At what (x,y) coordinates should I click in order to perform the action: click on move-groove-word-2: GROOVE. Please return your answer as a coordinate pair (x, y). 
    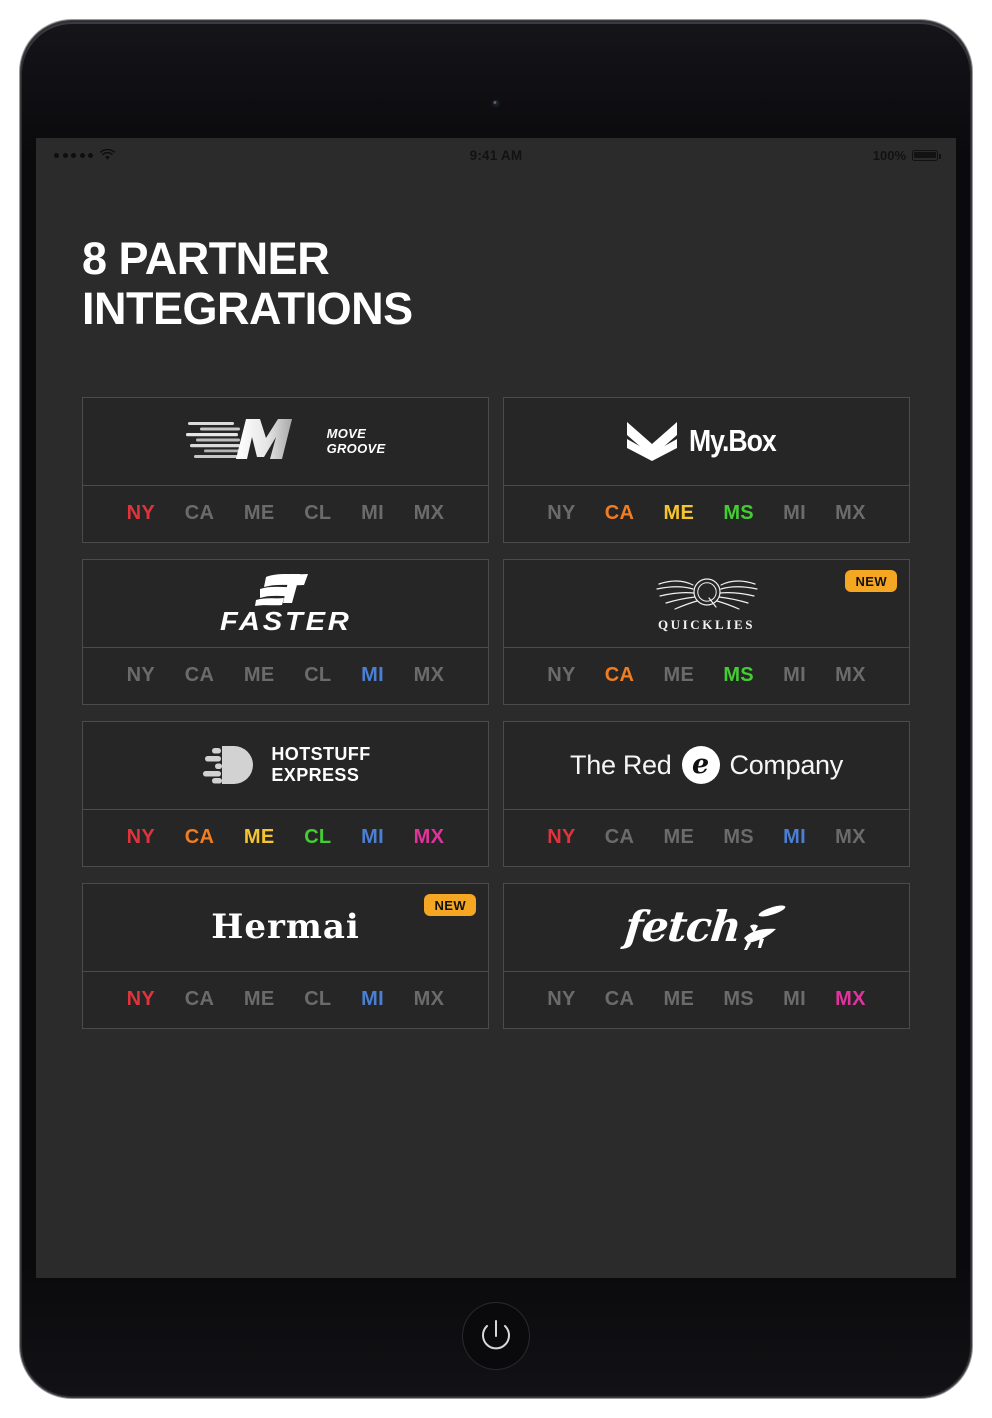
    Looking at the image, I should click on (356, 449).